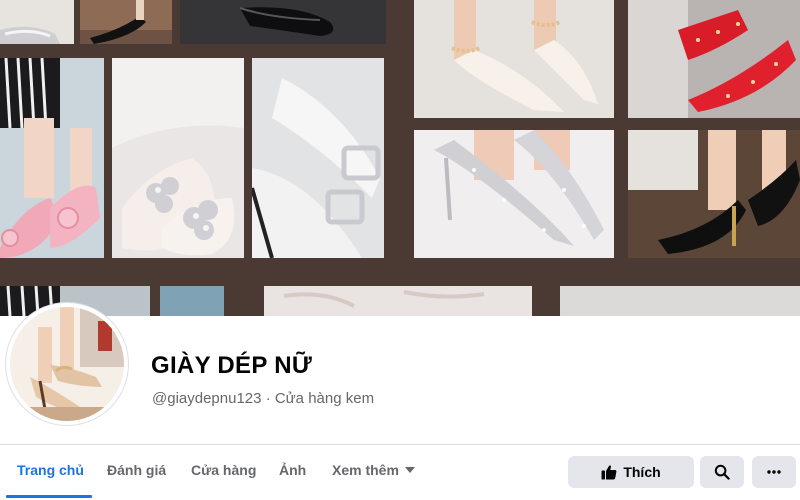  Describe the element at coordinates (49, 496) in the screenshot. I see `active-tab-indicator` at that location.